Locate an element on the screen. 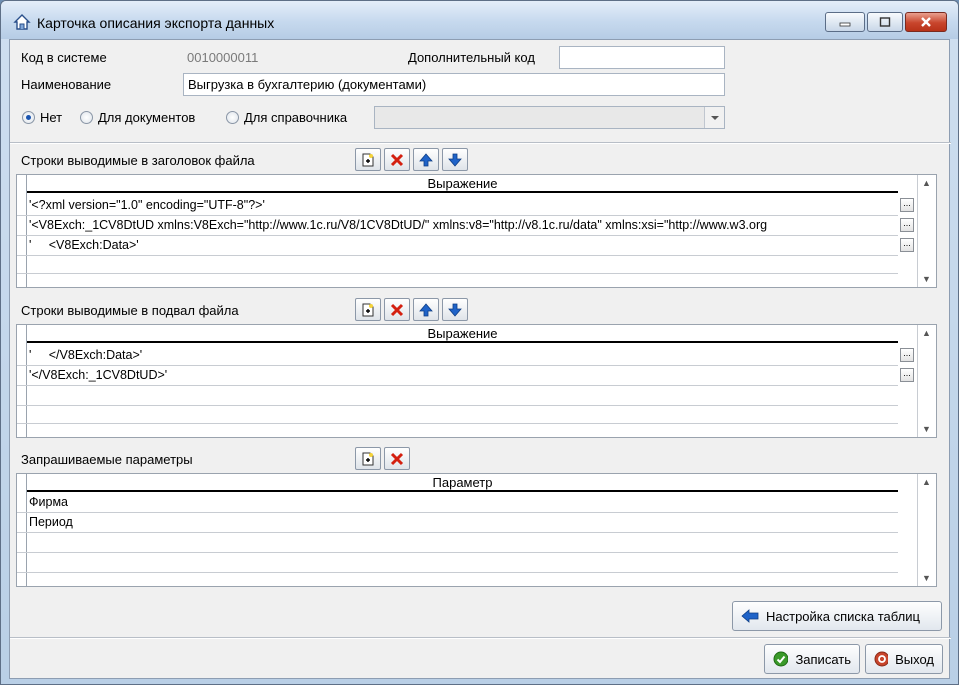 The height and width of the screenshot is (685, 959). table-row: ' <V8Exch:Data>' is located at coordinates (452, 245).